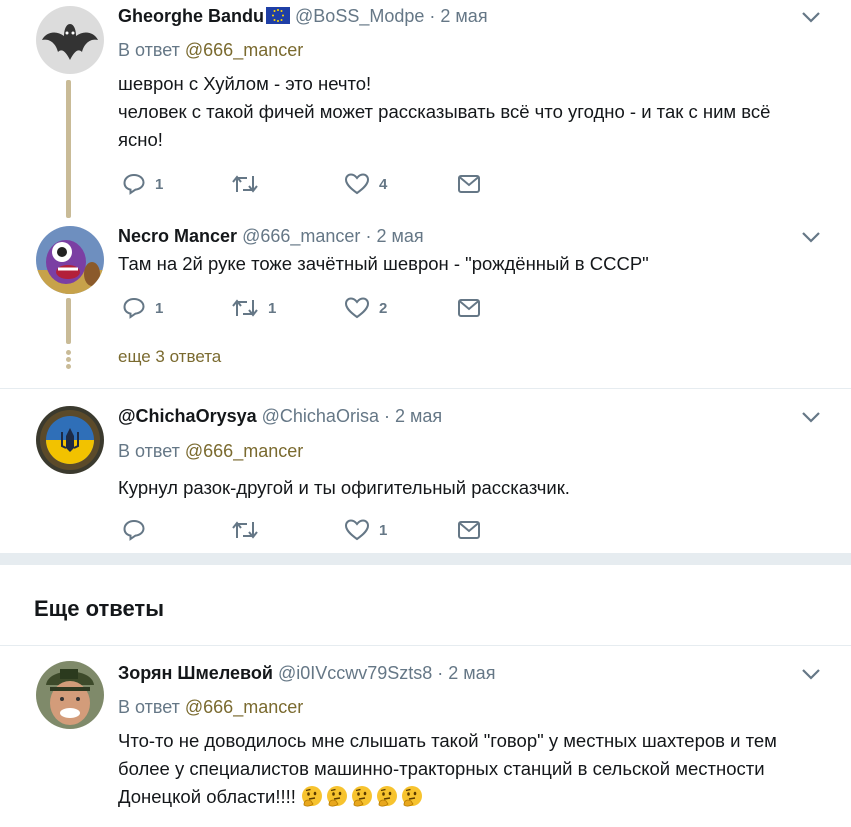 This screenshot has width=851, height=827. Describe the element at coordinates (187, 416) in the screenshot. I see `author-name: @ChichaOrysya` at that location.